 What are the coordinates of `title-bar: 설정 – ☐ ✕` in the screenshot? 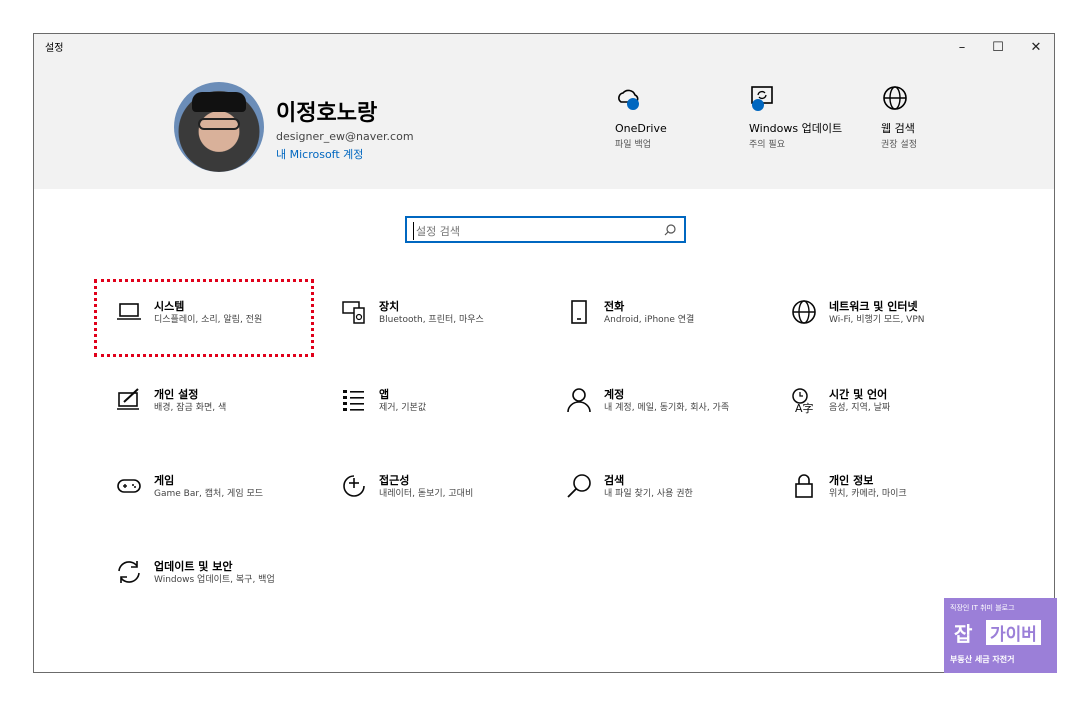 It's located at (544, 47).